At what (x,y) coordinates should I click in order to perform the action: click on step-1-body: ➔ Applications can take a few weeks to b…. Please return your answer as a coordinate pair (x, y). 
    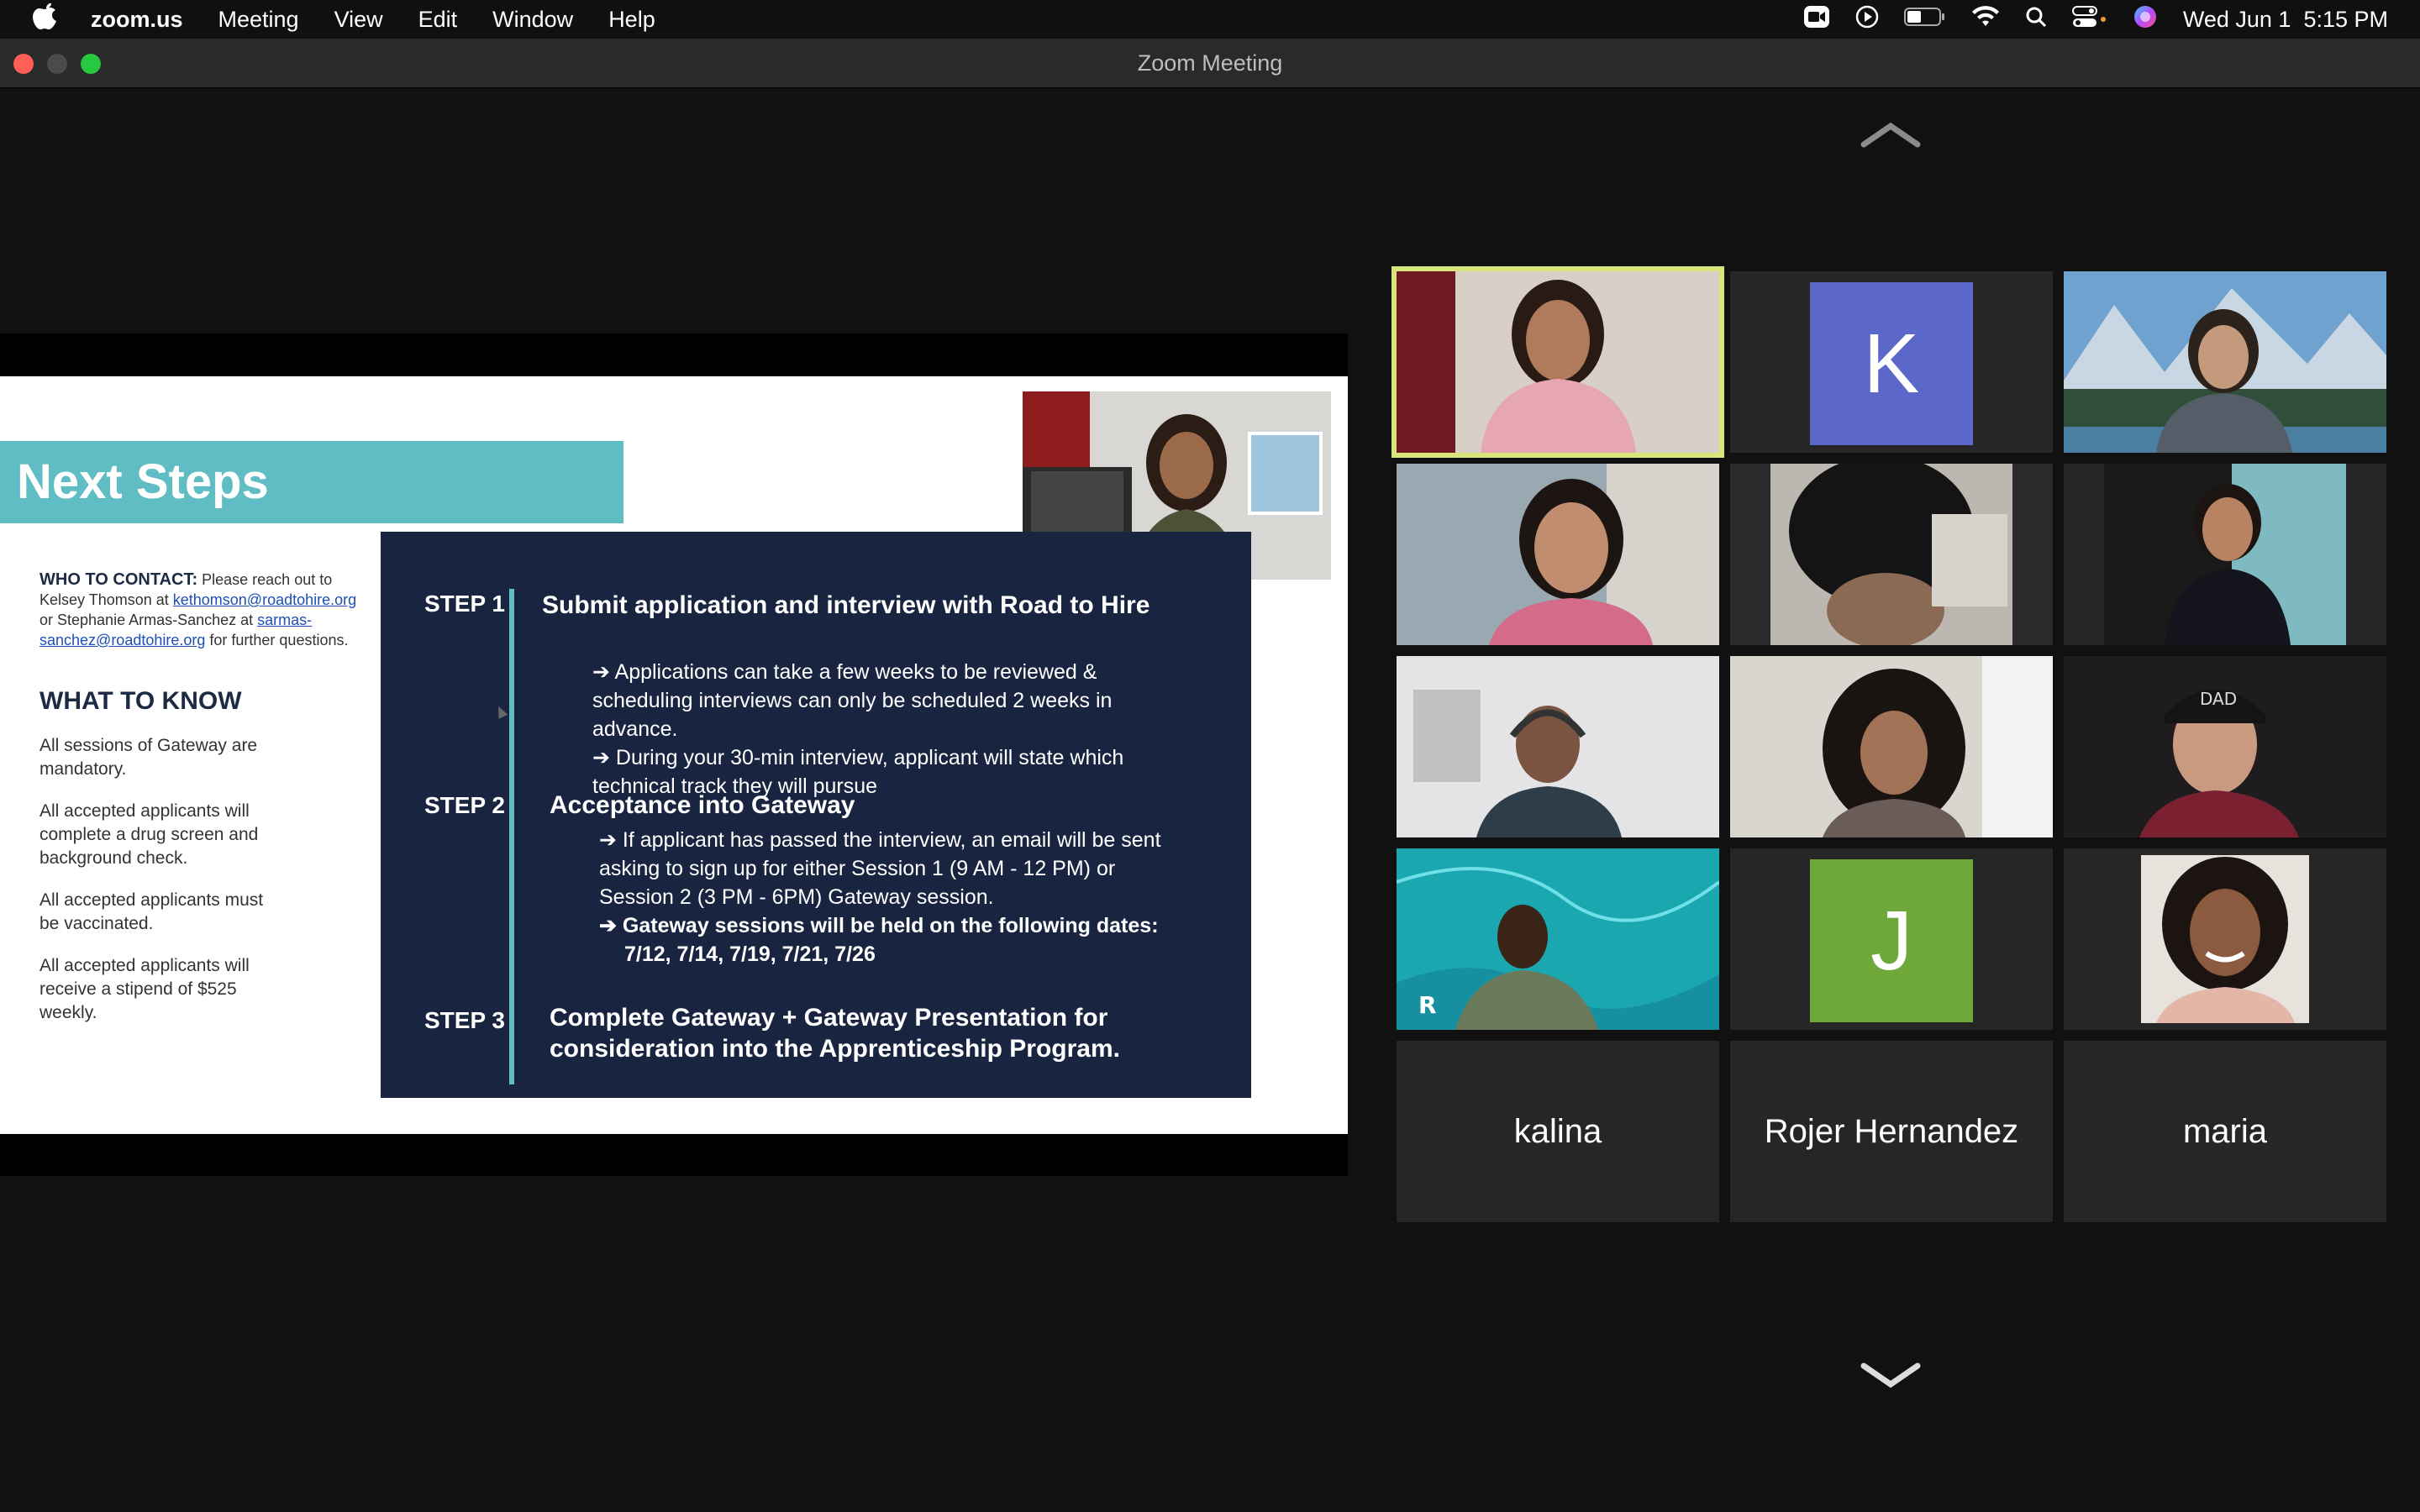
    Looking at the image, I should click on (895, 729).